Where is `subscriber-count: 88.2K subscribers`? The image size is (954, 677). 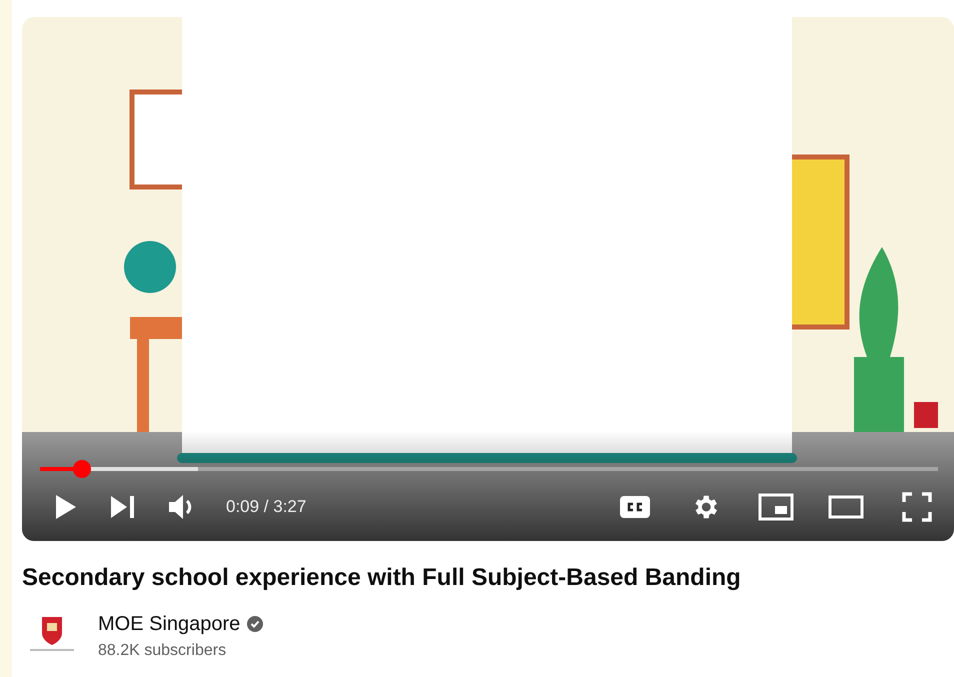 subscriber-count: 88.2K subscribers is located at coordinates (163, 651).